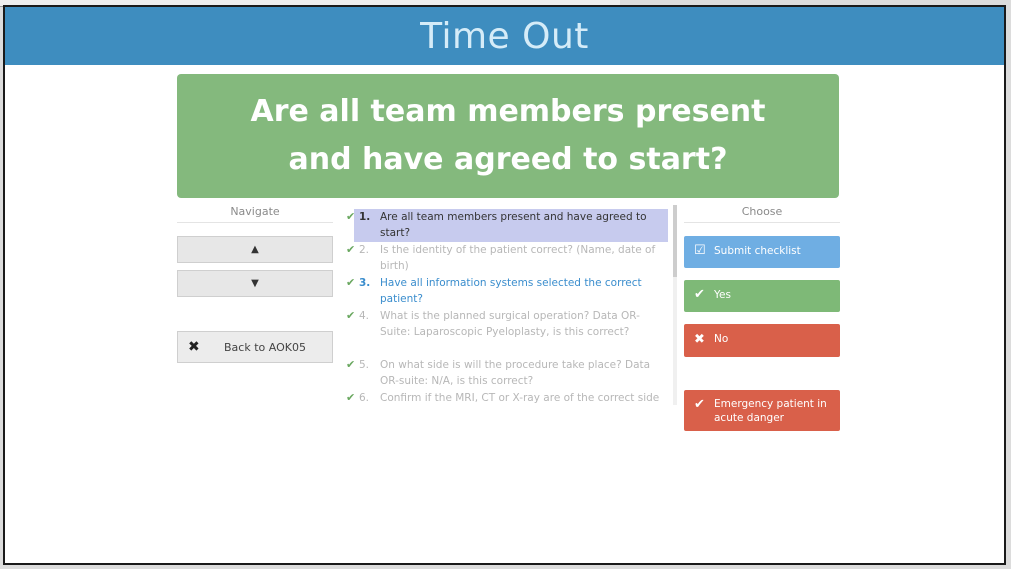 Image resolution: width=1011 pixels, height=569 pixels. Describe the element at coordinates (675, 241) in the screenshot. I see `scrollbar-thumb` at that location.